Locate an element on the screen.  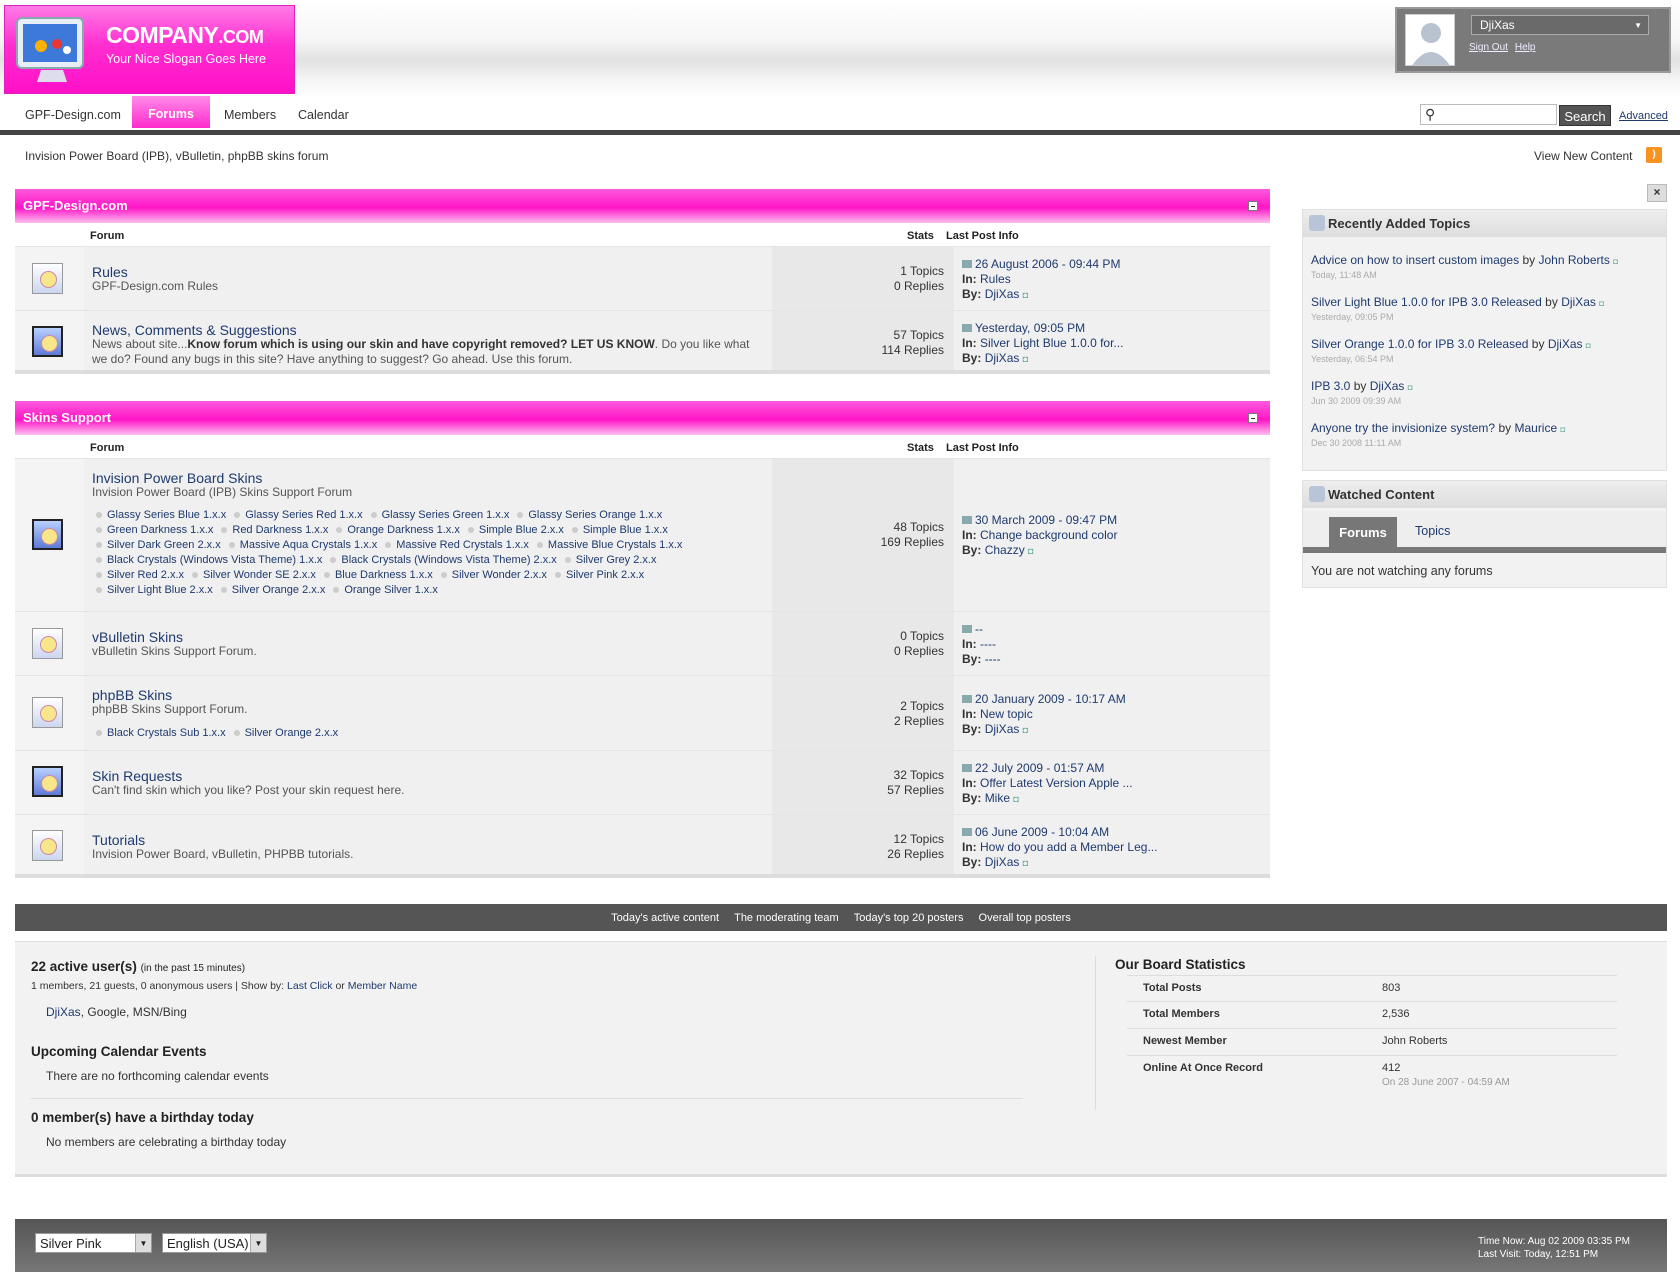
user-menu-dropdown: DjiXas ▼ is located at coordinates (1560, 25).